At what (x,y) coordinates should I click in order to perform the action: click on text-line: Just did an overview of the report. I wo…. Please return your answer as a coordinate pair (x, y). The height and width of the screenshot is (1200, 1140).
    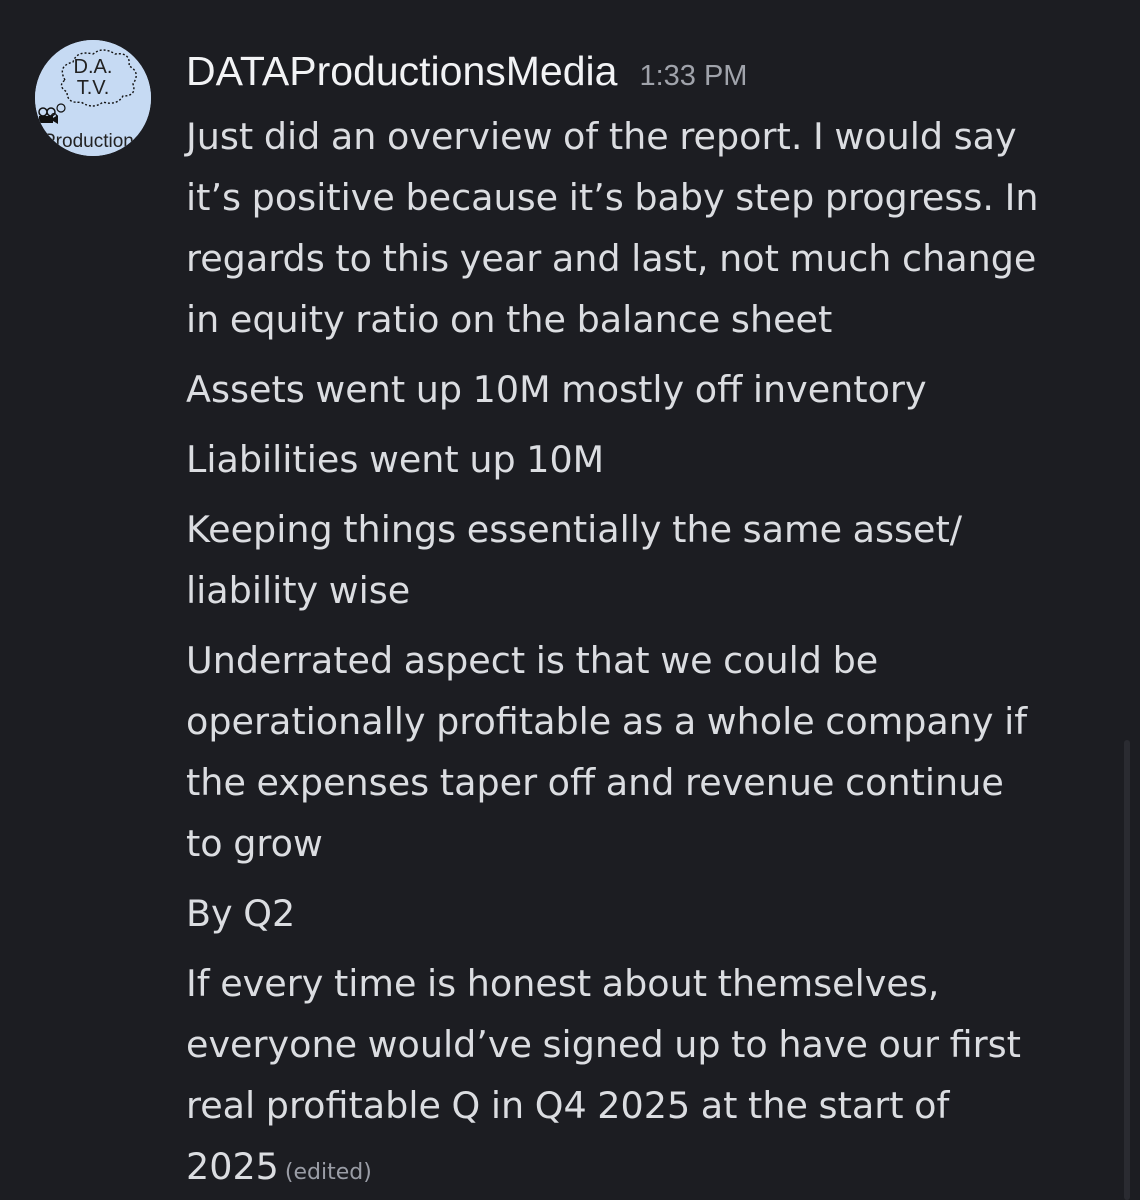
    Looking at the image, I should click on (601, 136).